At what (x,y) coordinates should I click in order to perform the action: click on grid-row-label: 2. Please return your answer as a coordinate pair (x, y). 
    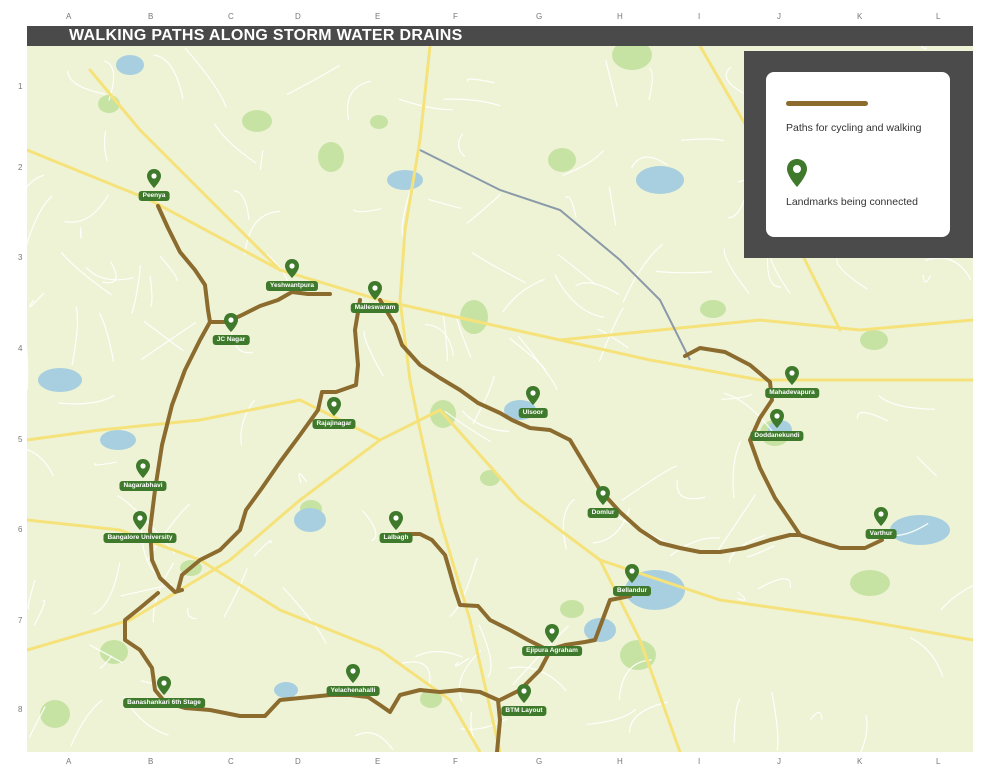
    Looking at the image, I should click on (20, 167).